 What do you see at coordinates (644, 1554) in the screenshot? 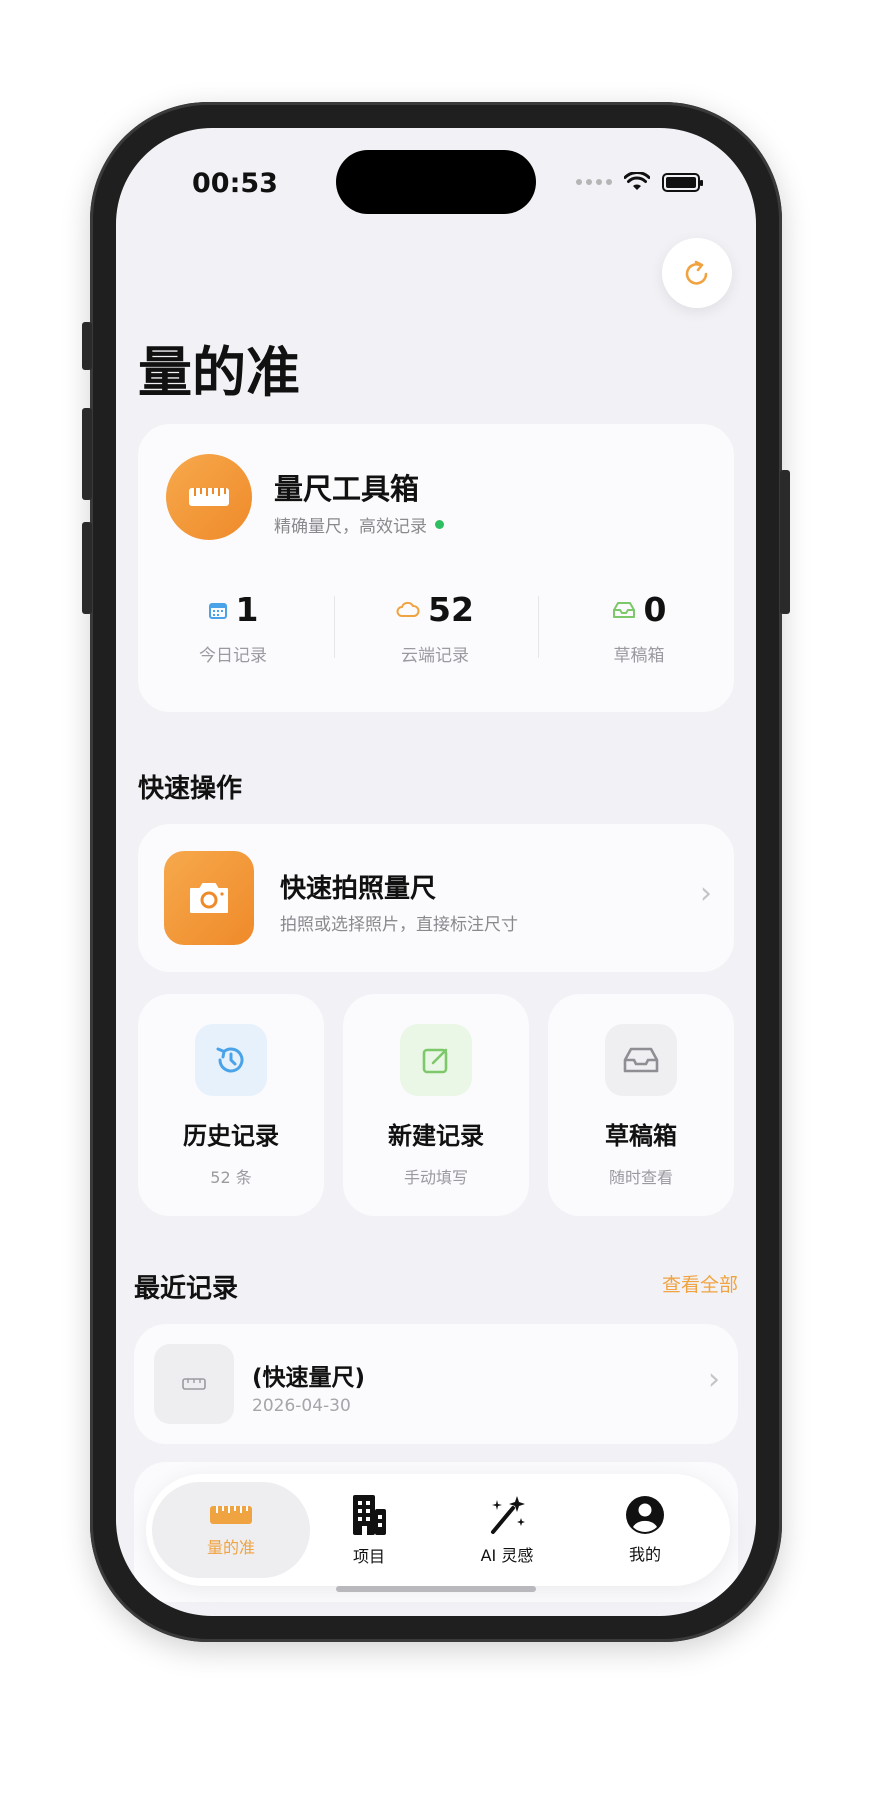
I see `tab-label: 我的` at bounding box center [644, 1554].